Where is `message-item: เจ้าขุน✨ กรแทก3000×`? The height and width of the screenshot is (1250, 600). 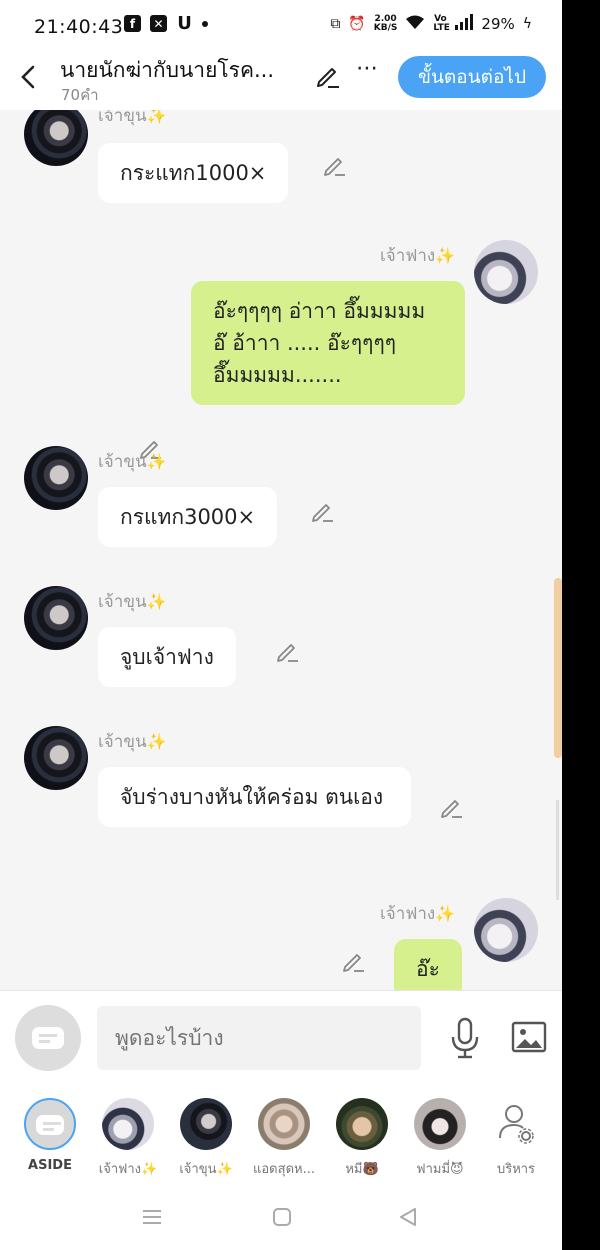
message-item: เจ้าขุน✨ กรแทก3000× is located at coordinates (281, 501).